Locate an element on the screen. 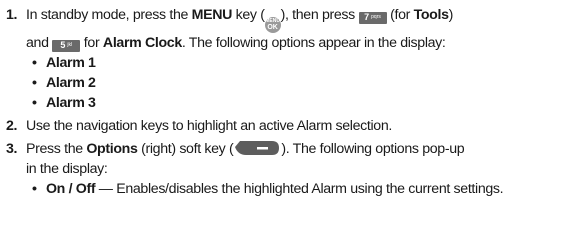  list-item: • Alarm 3 is located at coordinates (303, 103).